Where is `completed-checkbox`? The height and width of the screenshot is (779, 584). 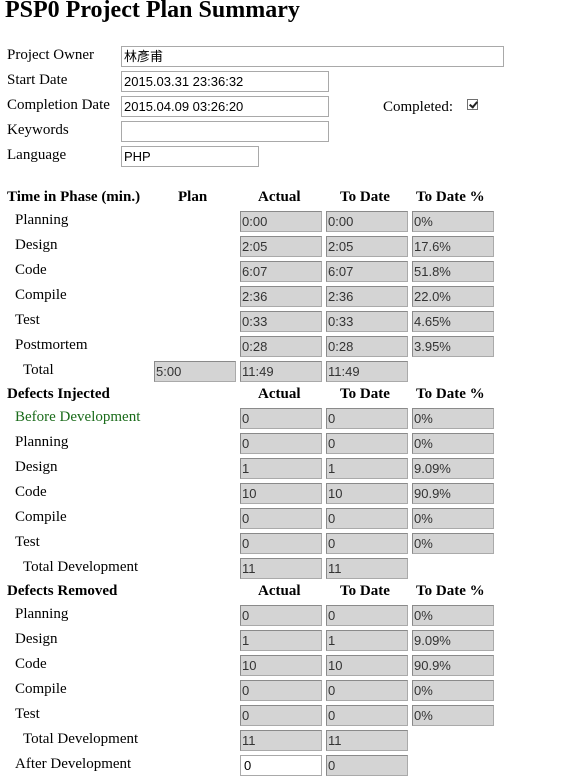 completed-checkbox is located at coordinates (472, 104).